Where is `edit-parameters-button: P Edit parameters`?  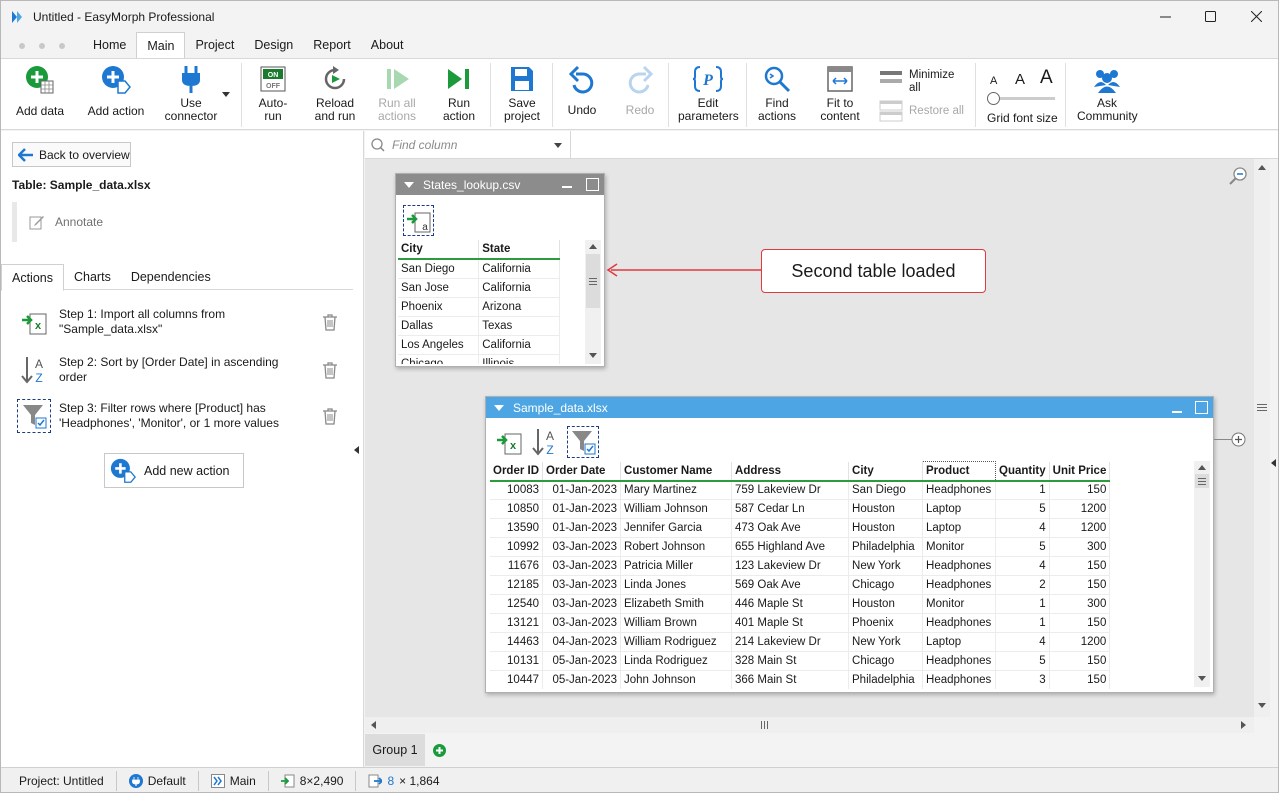 edit-parameters-button: P Edit parameters is located at coordinates (708, 94).